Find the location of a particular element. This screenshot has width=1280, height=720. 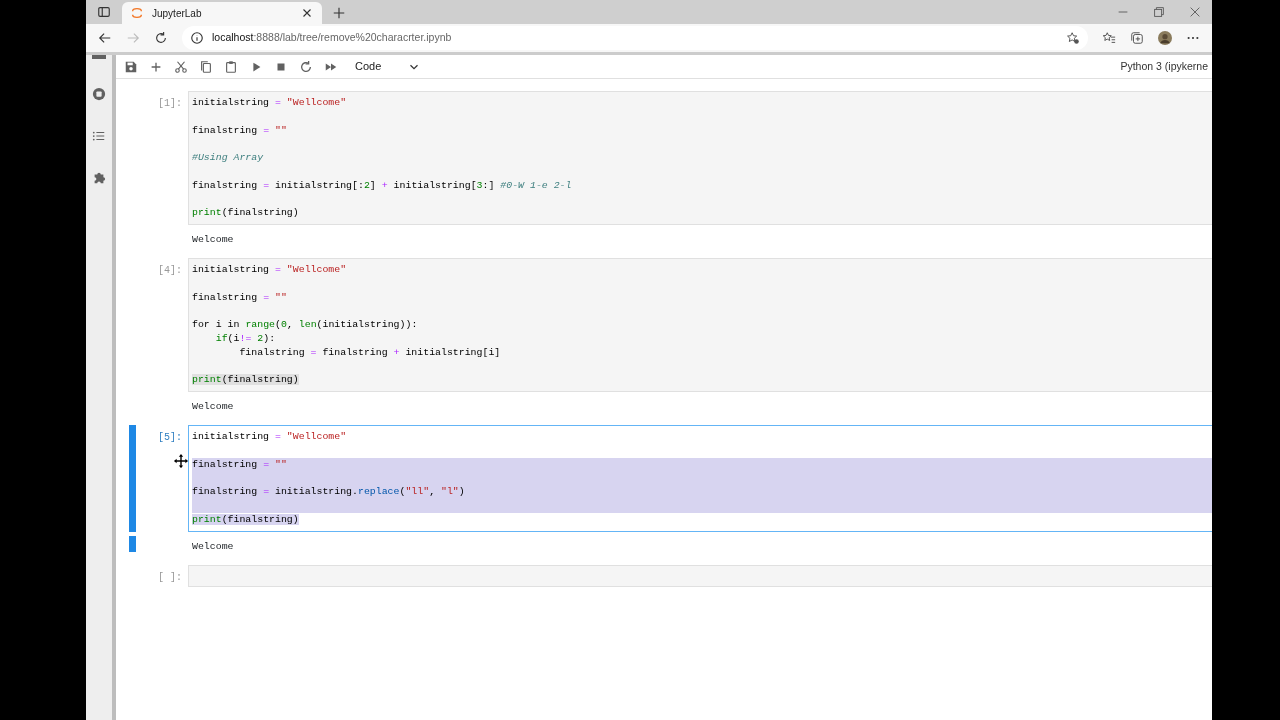

stop-circle-icon is located at coordinates (99, 94).